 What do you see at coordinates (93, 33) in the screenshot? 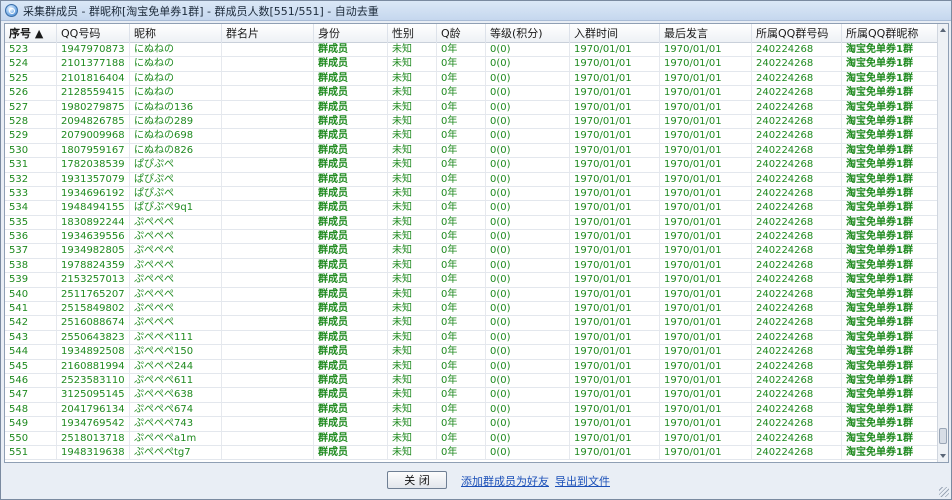
I see `column-header-qq-number: QQ号码` at bounding box center [93, 33].